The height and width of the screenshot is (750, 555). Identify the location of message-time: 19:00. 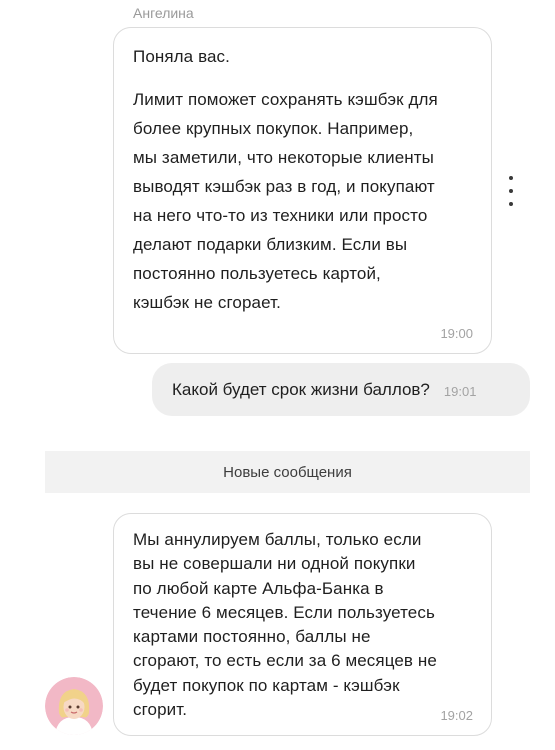
(456, 333).